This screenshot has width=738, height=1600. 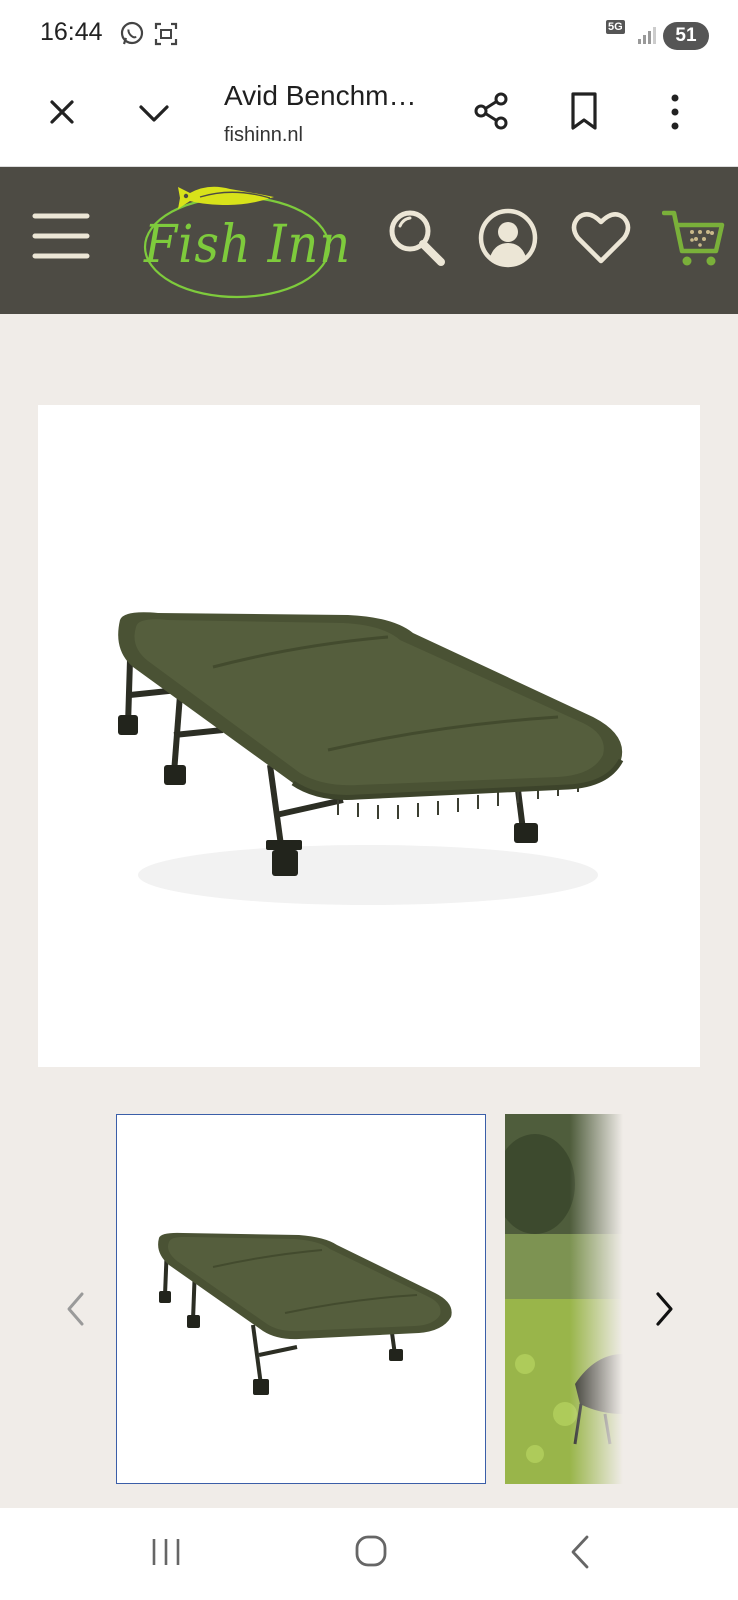 I want to click on screenshot-icon, so click(x=166, y=34).